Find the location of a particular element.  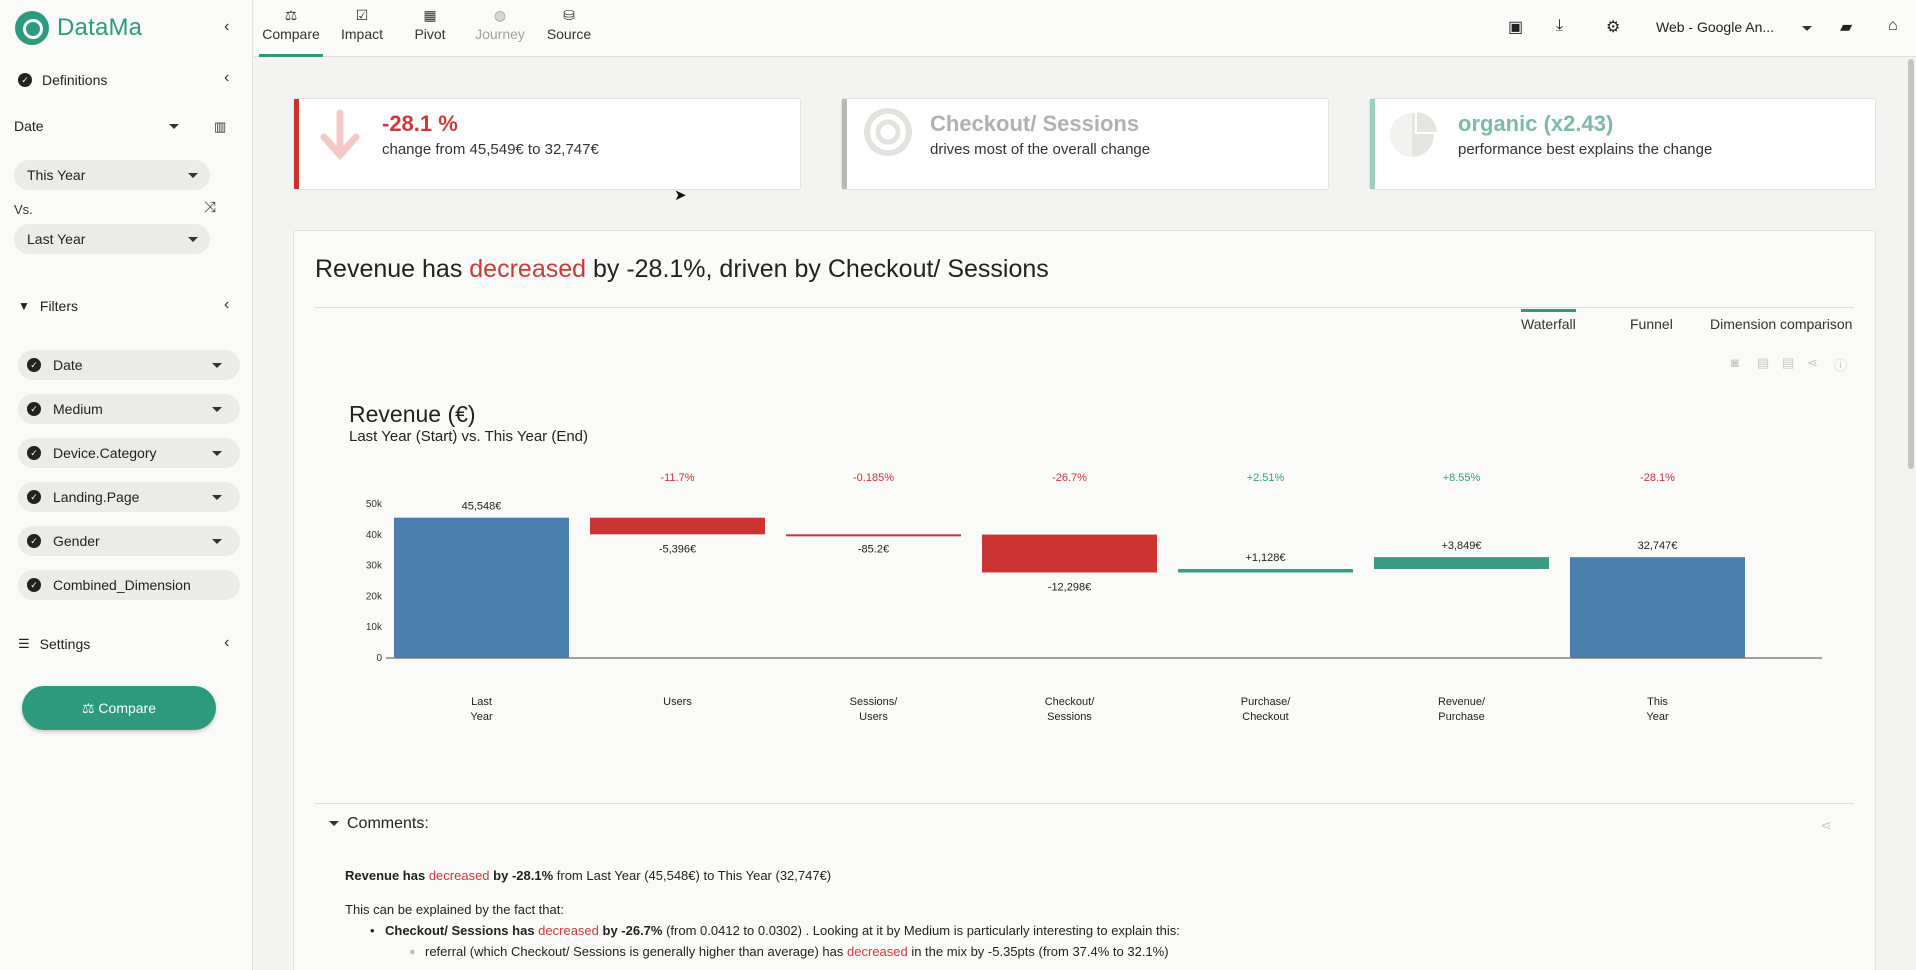

comment-bold: Revenue has is located at coordinates (387, 875).